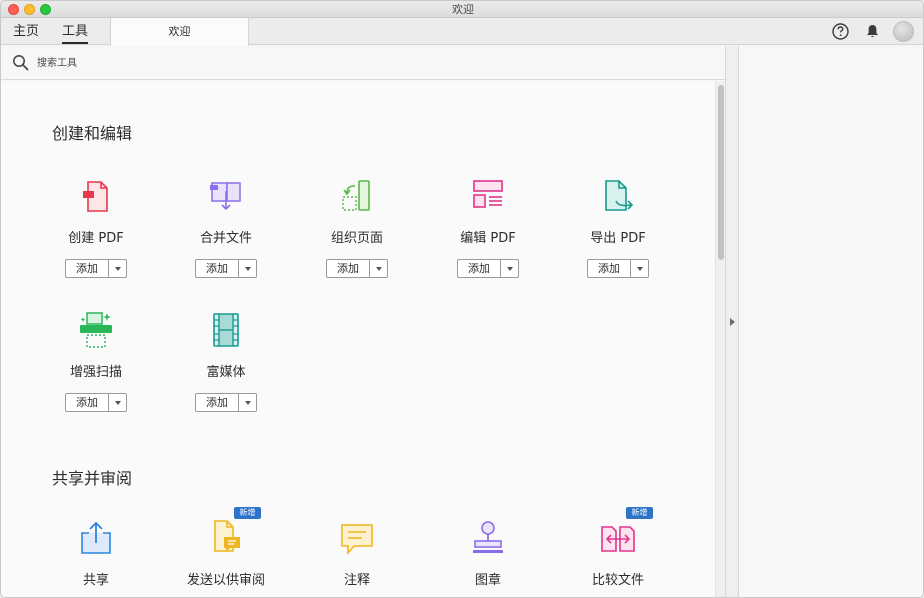 The image size is (924, 598). Describe the element at coordinates (618, 227) in the screenshot. I see `tool-export-pdf: 导出 PDF 添加` at that location.